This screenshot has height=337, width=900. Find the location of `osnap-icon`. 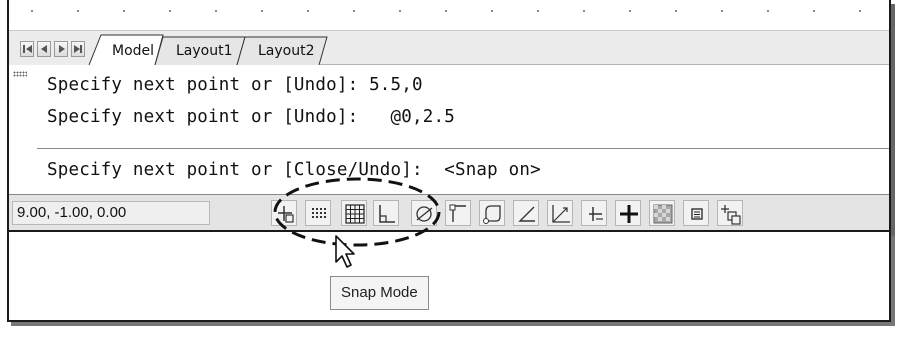

osnap-icon is located at coordinates (457, 213).